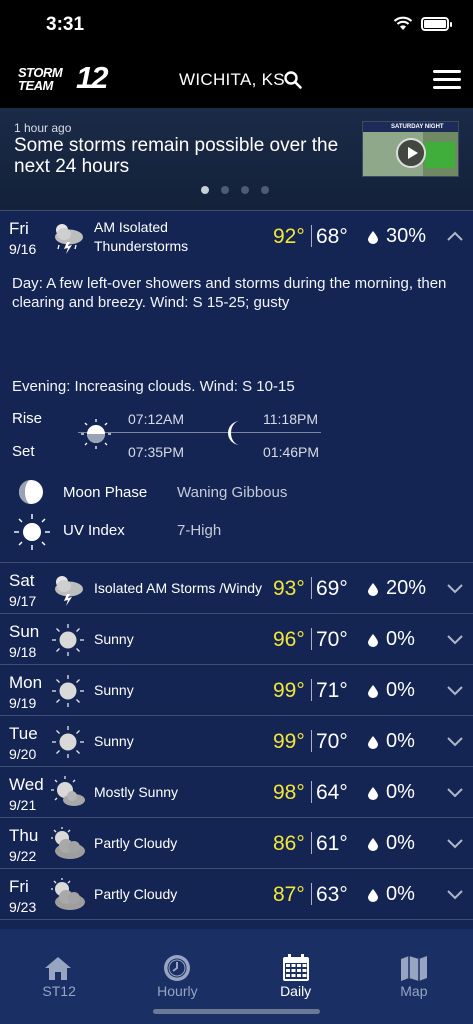  What do you see at coordinates (411, 153) in the screenshot?
I see `play-icon` at bounding box center [411, 153].